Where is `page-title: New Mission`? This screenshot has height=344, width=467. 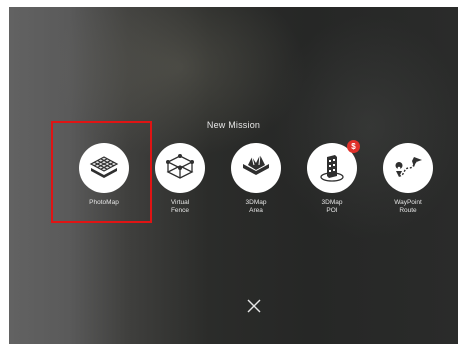 page-title: New Mission is located at coordinates (233, 125).